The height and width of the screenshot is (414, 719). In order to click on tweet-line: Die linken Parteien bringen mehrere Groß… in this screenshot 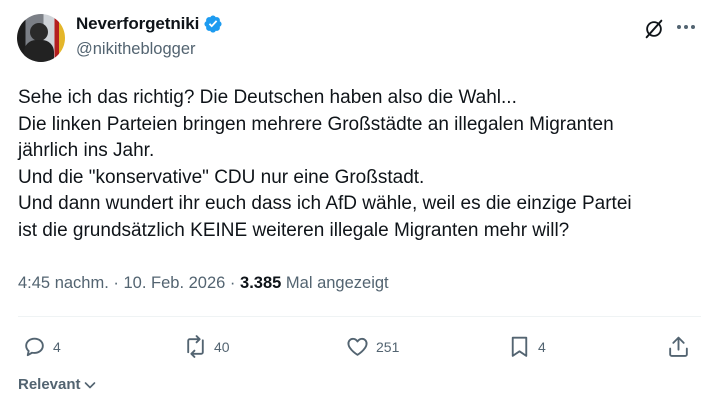, I will do `click(316, 124)`.